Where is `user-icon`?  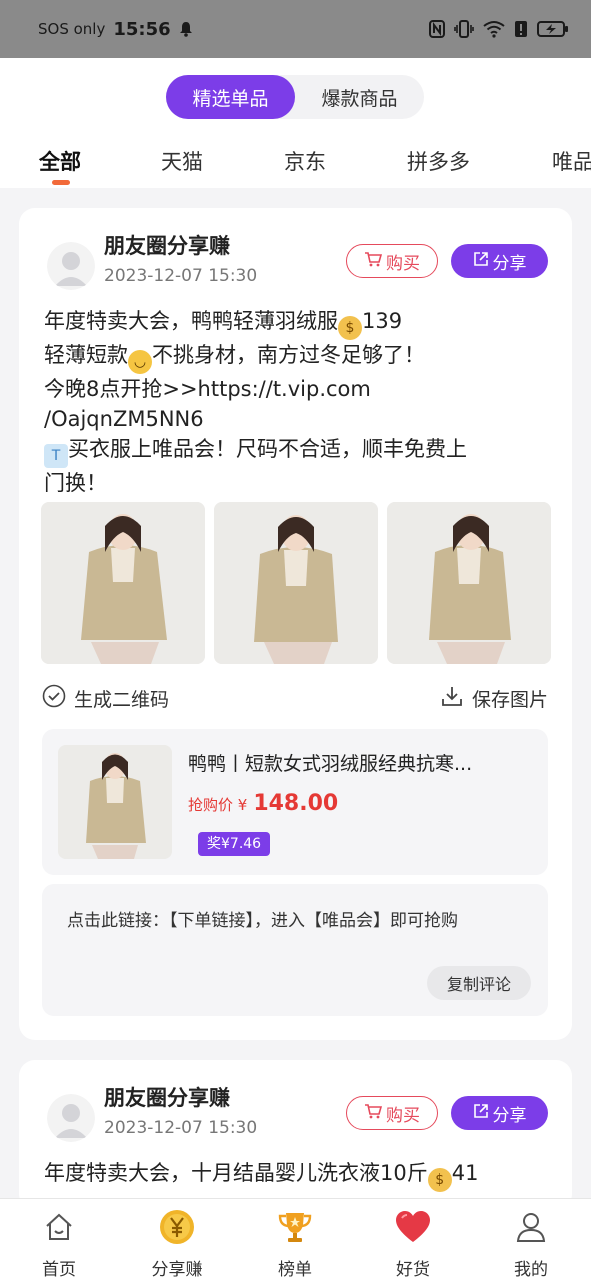 user-icon is located at coordinates (531, 1227).